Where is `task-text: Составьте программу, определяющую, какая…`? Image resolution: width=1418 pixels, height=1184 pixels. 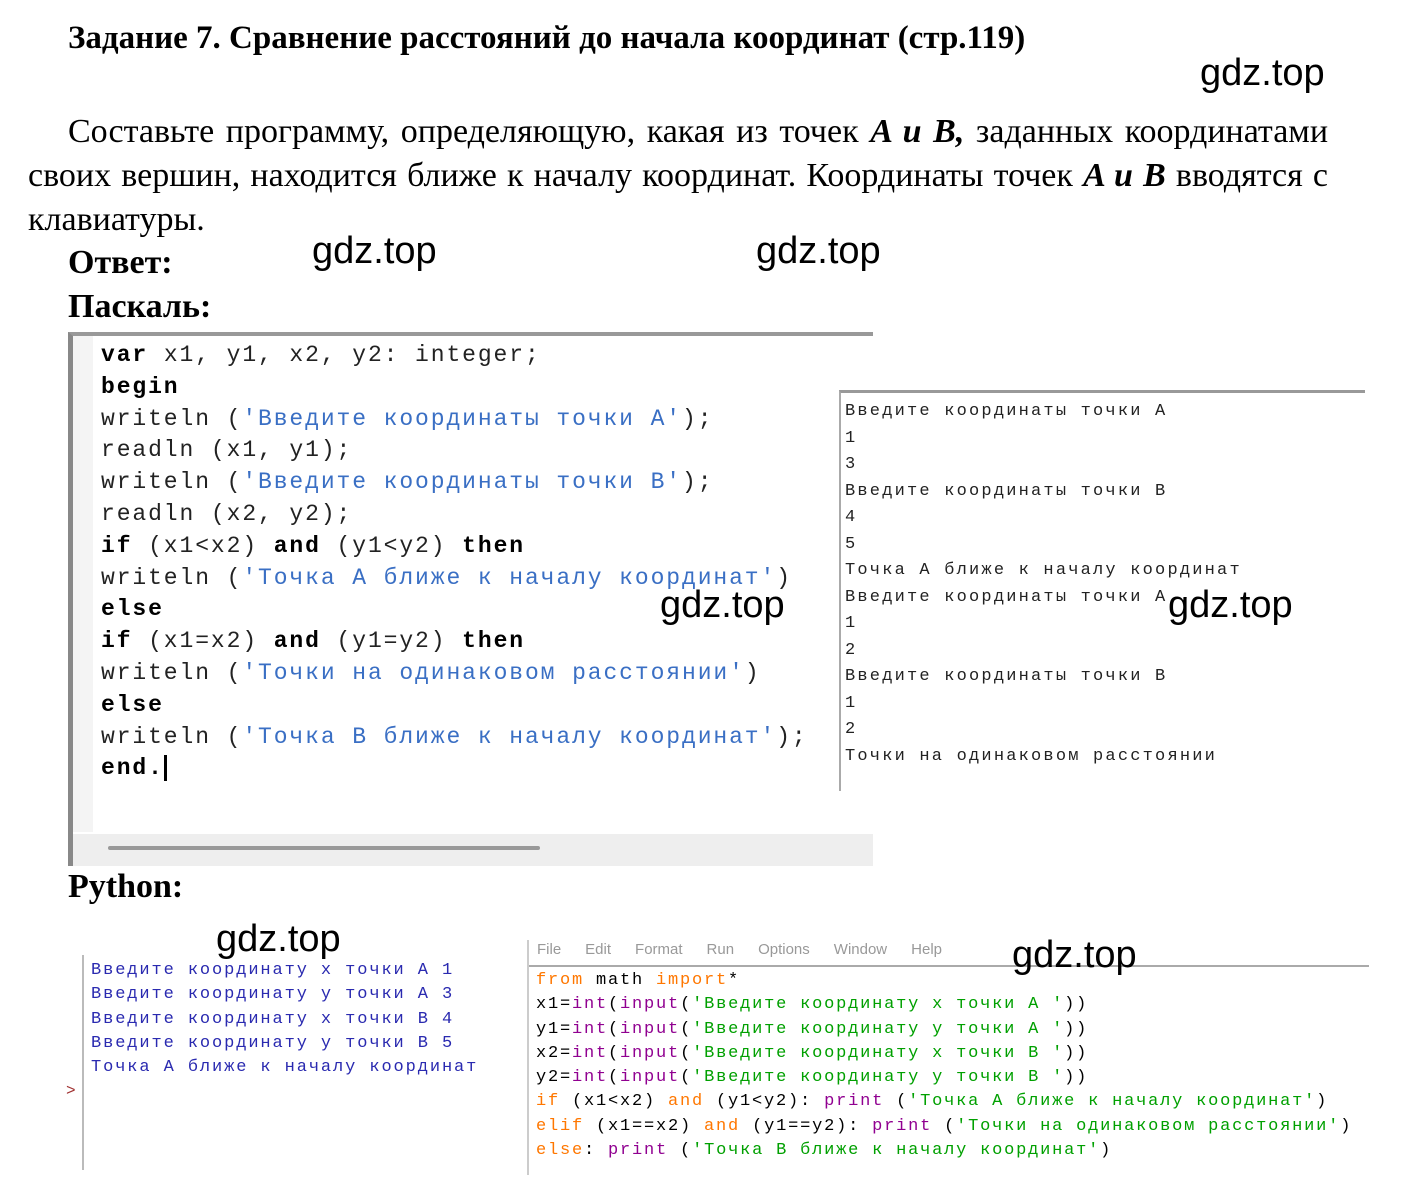
task-text: Составьте программу, определяющую, какая… is located at coordinates (678, 176).